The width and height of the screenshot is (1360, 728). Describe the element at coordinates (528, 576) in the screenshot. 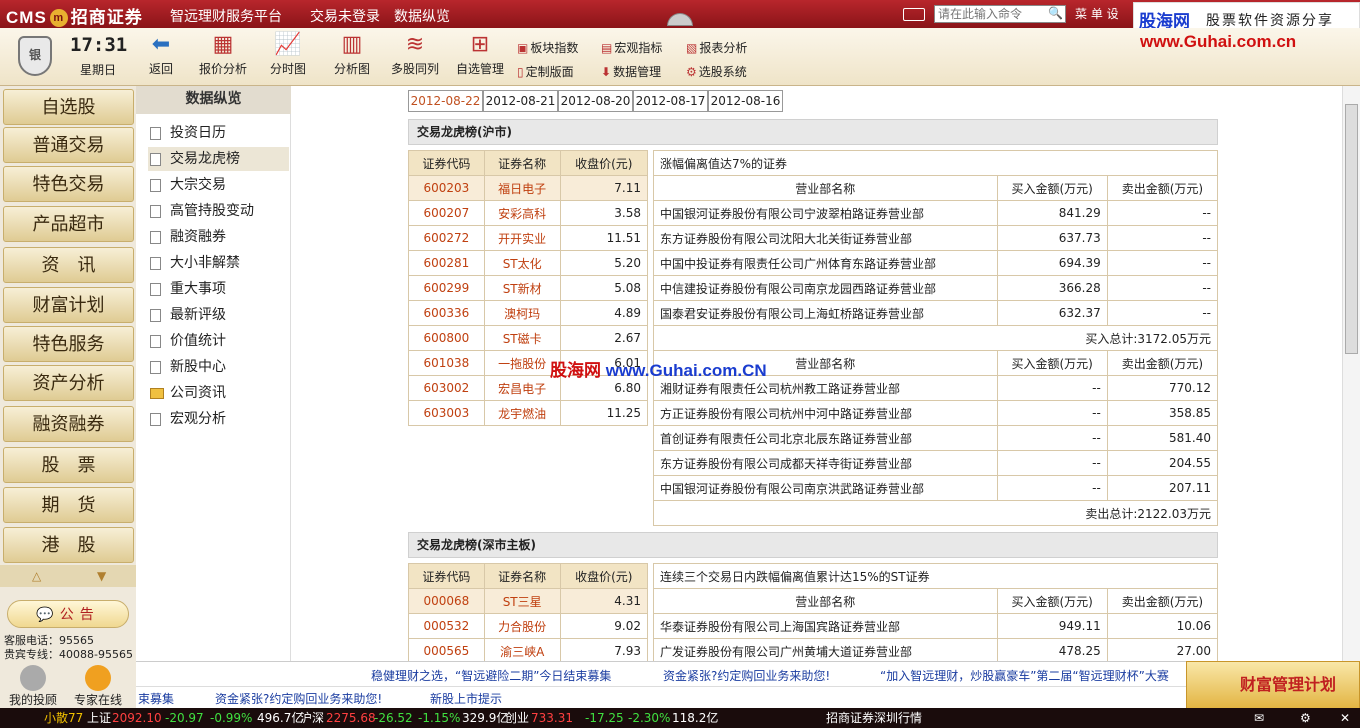

I see `header-row: 证券代码 证券名称 收盘价(元)` at that location.